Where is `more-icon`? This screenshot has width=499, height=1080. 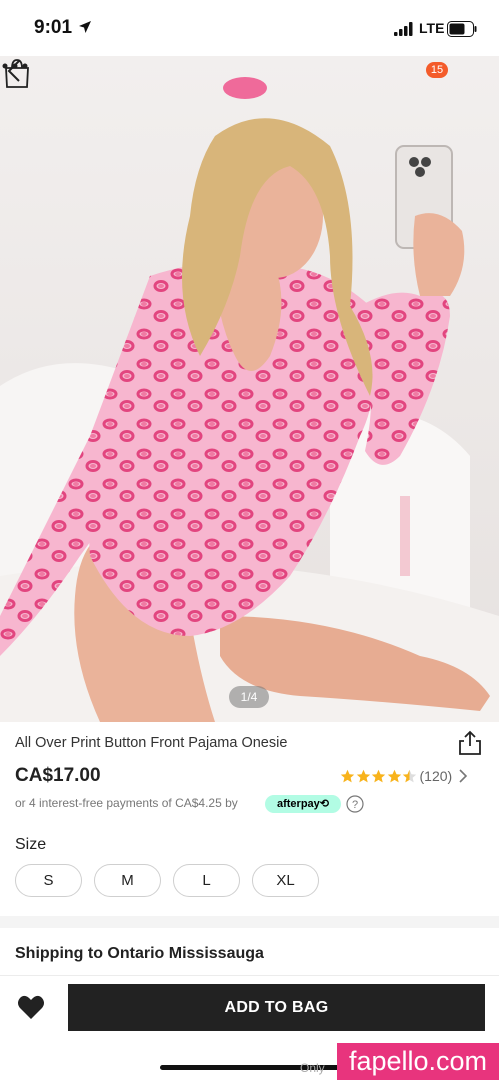 more-icon is located at coordinates (15, 66).